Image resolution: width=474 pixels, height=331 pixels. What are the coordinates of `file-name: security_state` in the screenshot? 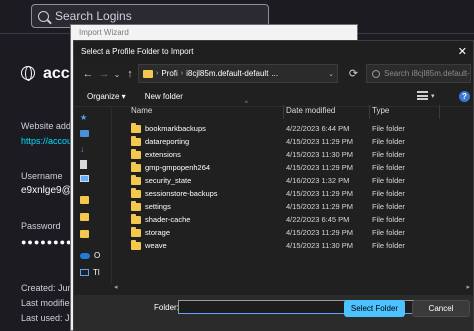 It's located at (168, 180).